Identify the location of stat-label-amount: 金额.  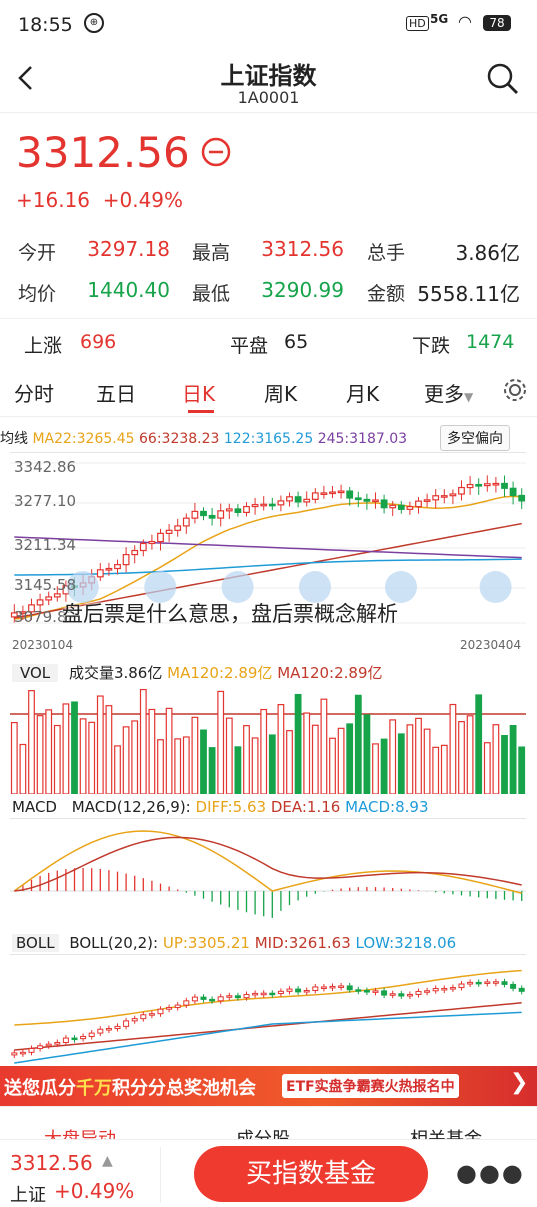
(386, 294).